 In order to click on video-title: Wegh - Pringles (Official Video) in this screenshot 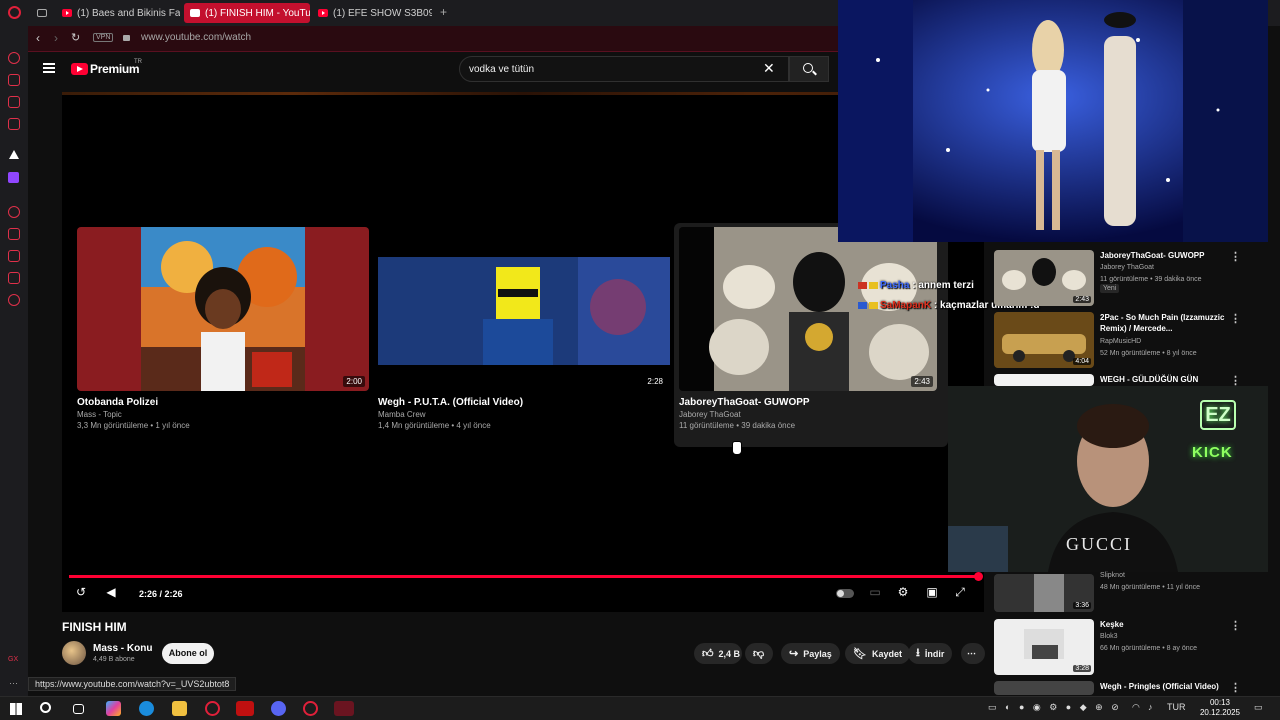, I will do `click(1170, 686)`.